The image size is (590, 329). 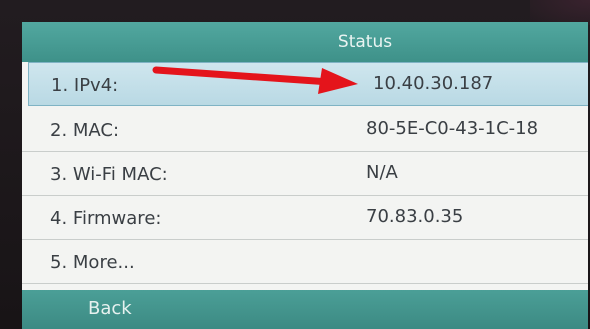 What do you see at coordinates (305, 218) in the screenshot?
I see `list-item-firmware: 4. Firmware: 70.83.0.35` at bounding box center [305, 218].